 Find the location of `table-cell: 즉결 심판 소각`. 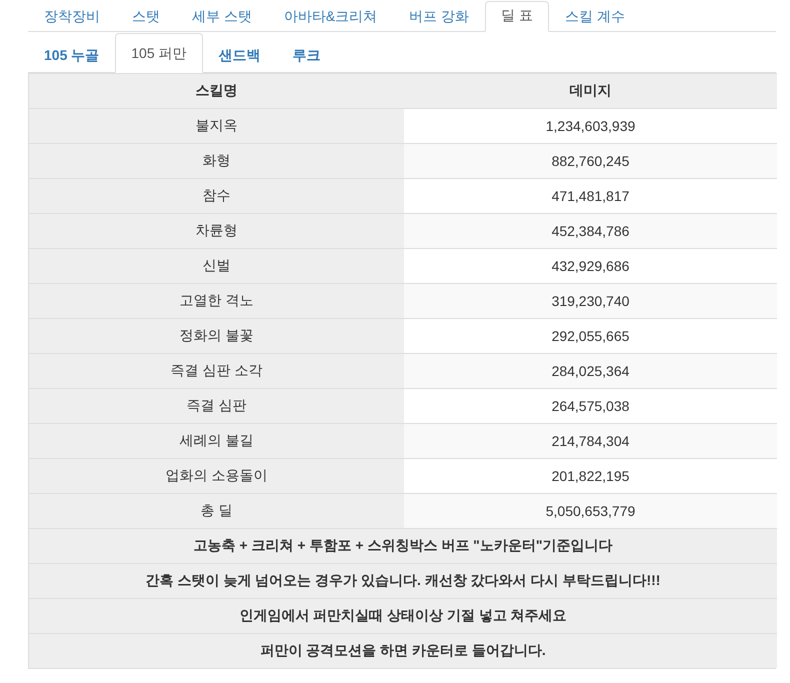

table-cell: 즉결 심판 소각 is located at coordinates (216, 370).